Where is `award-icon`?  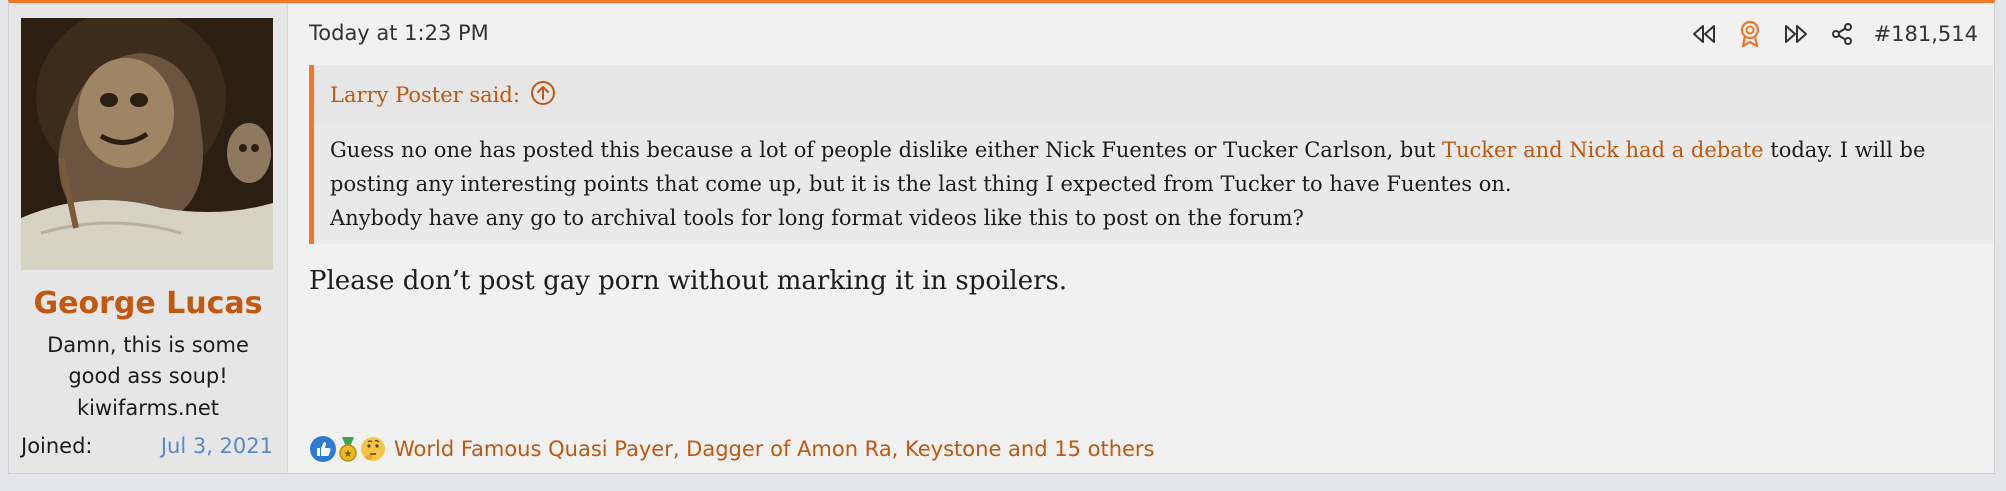
award-icon is located at coordinates (1750, 34).